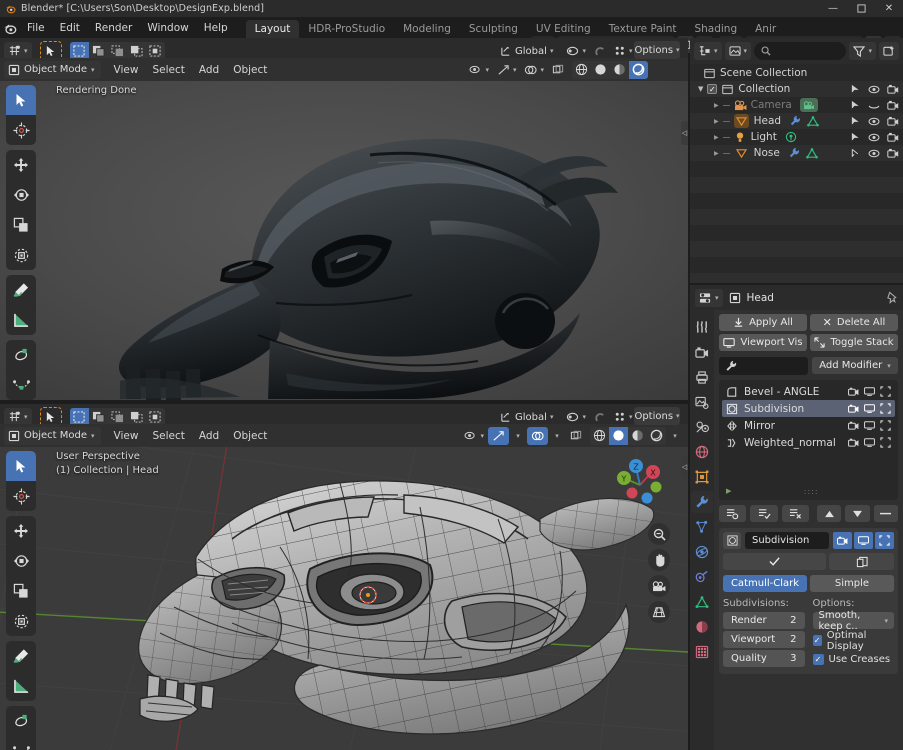 Image resolution: width=903 pixels, height=750 pixels. What do you see at coordinates (534, 70) in the screenshot?
I see `overlays-toggle: ▾` at bounding box center [534, 70].